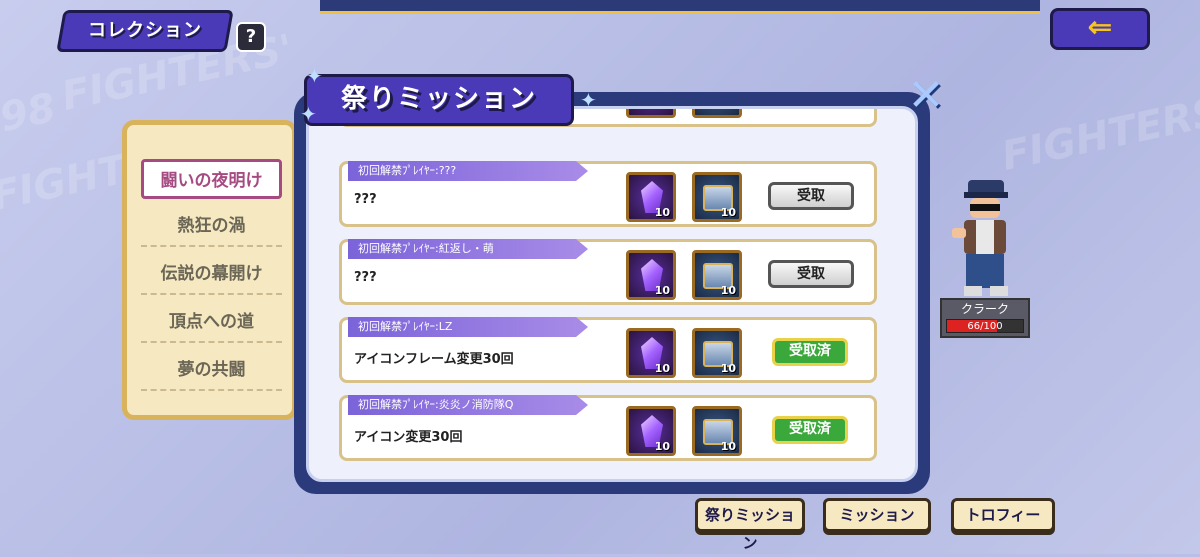 Image resolution: width=1200 pixels, height=557 pixels. I want to click on back-arrow-icon: ⇐, so click(1100, 27).